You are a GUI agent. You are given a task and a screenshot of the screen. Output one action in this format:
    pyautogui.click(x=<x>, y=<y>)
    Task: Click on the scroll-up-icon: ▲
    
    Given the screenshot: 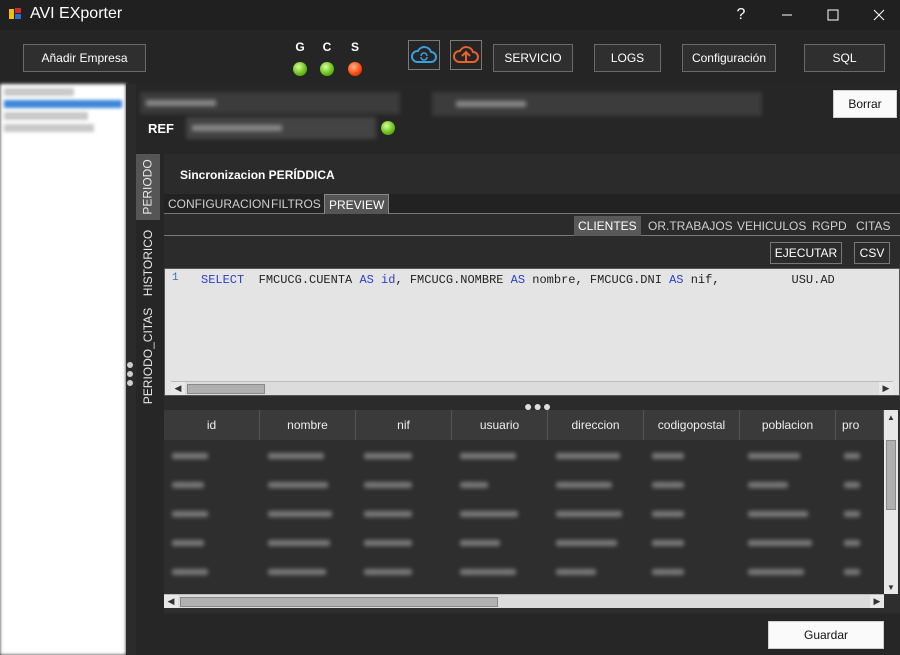 What is the action you would take?
    pyautogui.click(x=891, y=417)
    